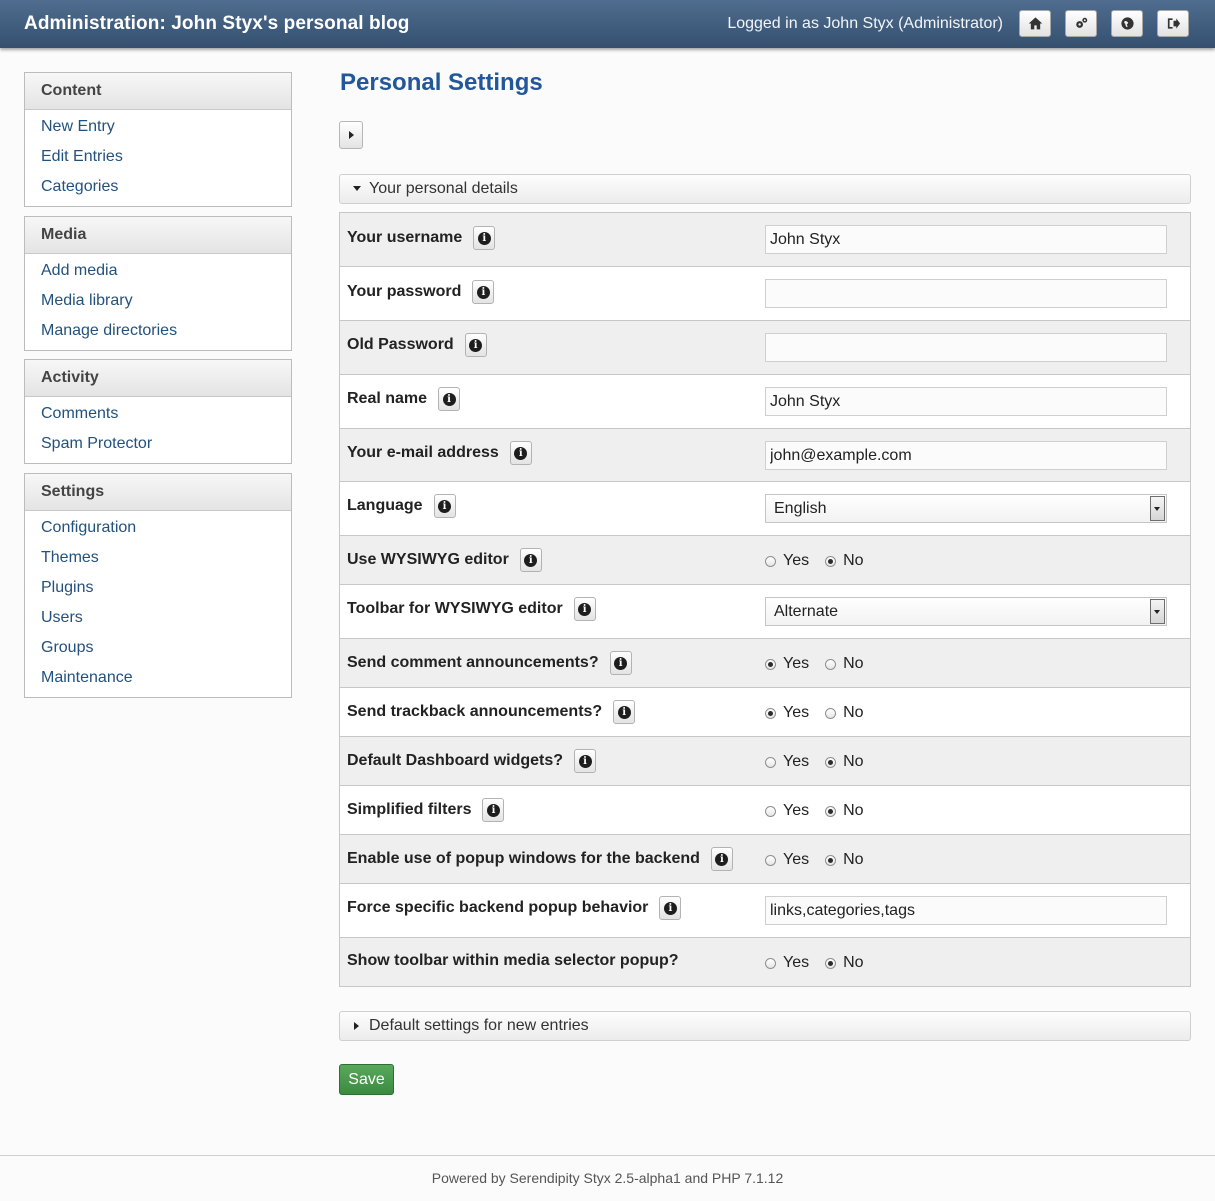  Describe the element at coordinates (800, 508) in the screenshot. I see `language-select-value: English` at that location.